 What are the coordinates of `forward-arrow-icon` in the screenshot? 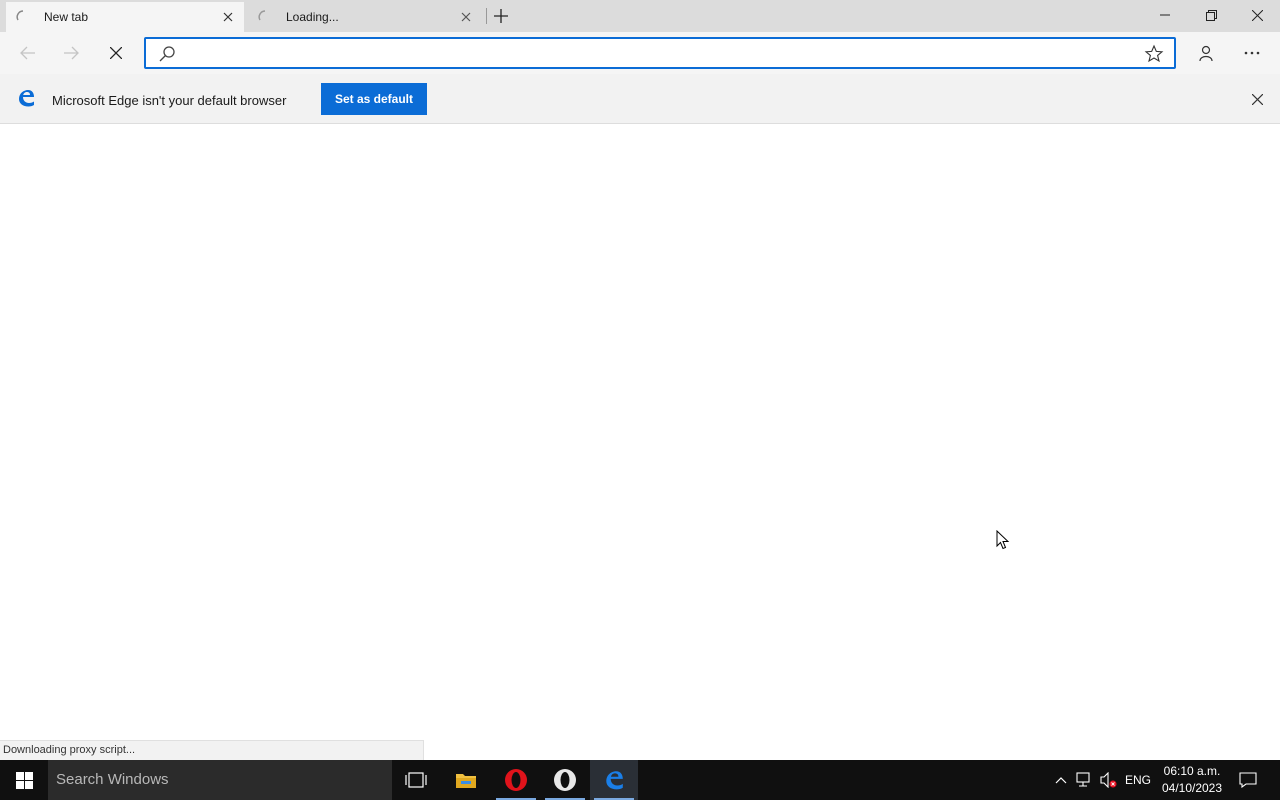 It's located at (71, 53).